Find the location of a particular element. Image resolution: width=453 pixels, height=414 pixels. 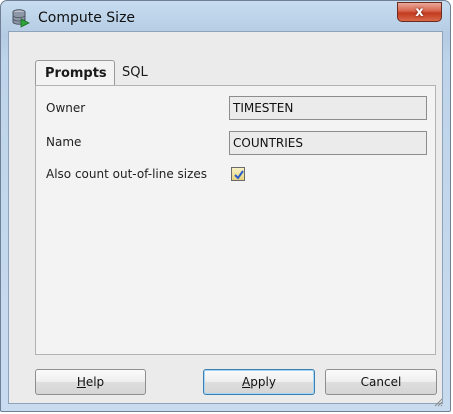

tab-sql: SQL is located at coordinates (142, 72).